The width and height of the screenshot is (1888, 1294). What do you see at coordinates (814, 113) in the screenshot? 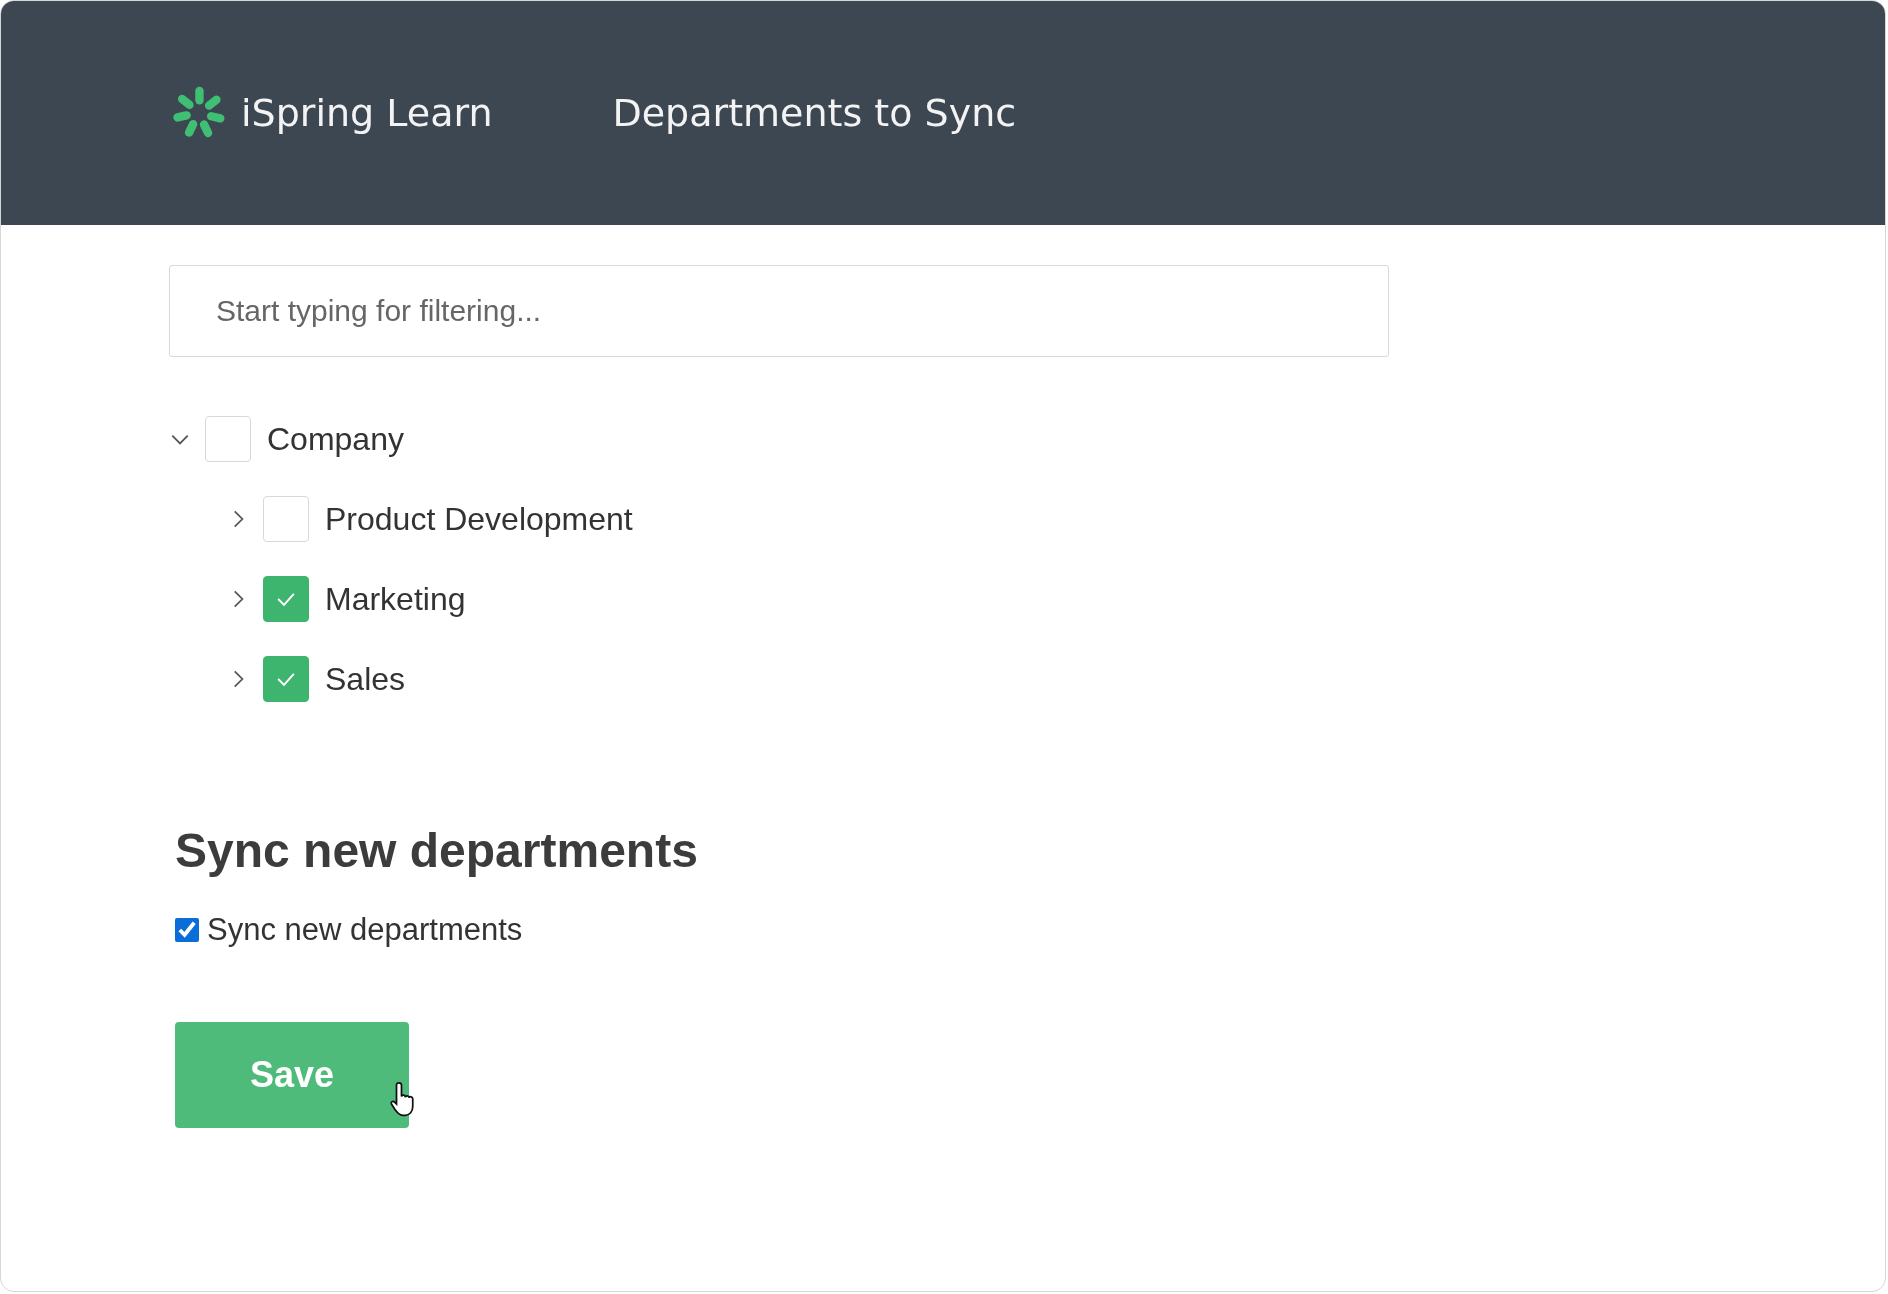
I see `page-title: Departments to Sync` at bounding box center [814, 113].